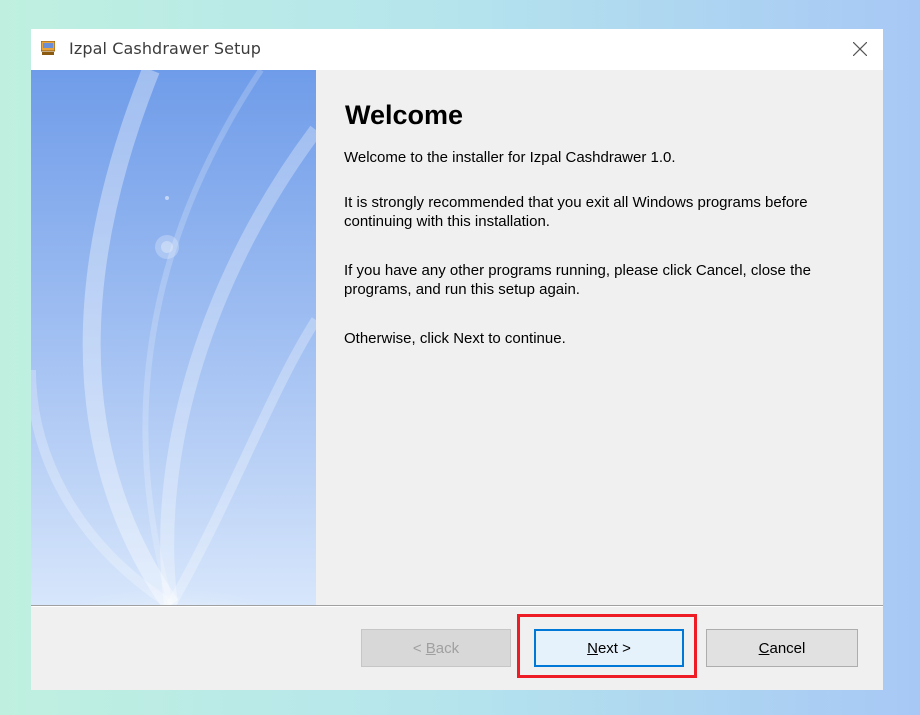 This screenshot has width=920, height=715. Describe the element at coordinates (457, 606) in the screenshot. I see `footer-divider-highlight` at that location.